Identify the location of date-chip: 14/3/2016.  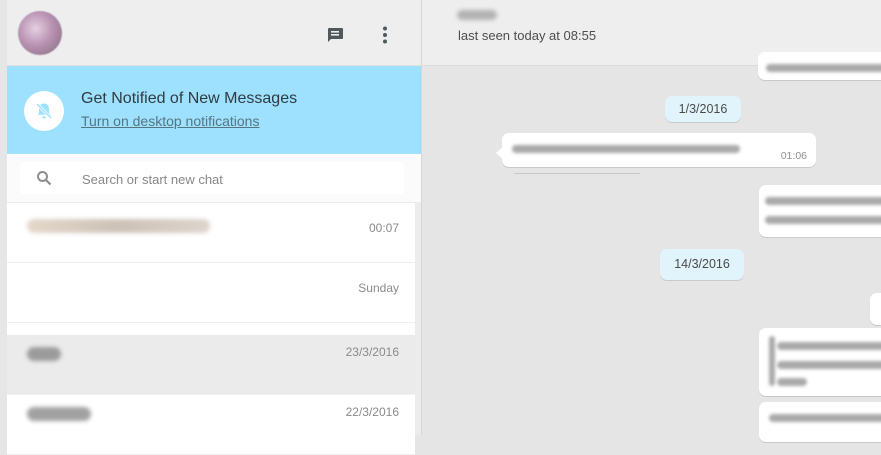
(702, 264).